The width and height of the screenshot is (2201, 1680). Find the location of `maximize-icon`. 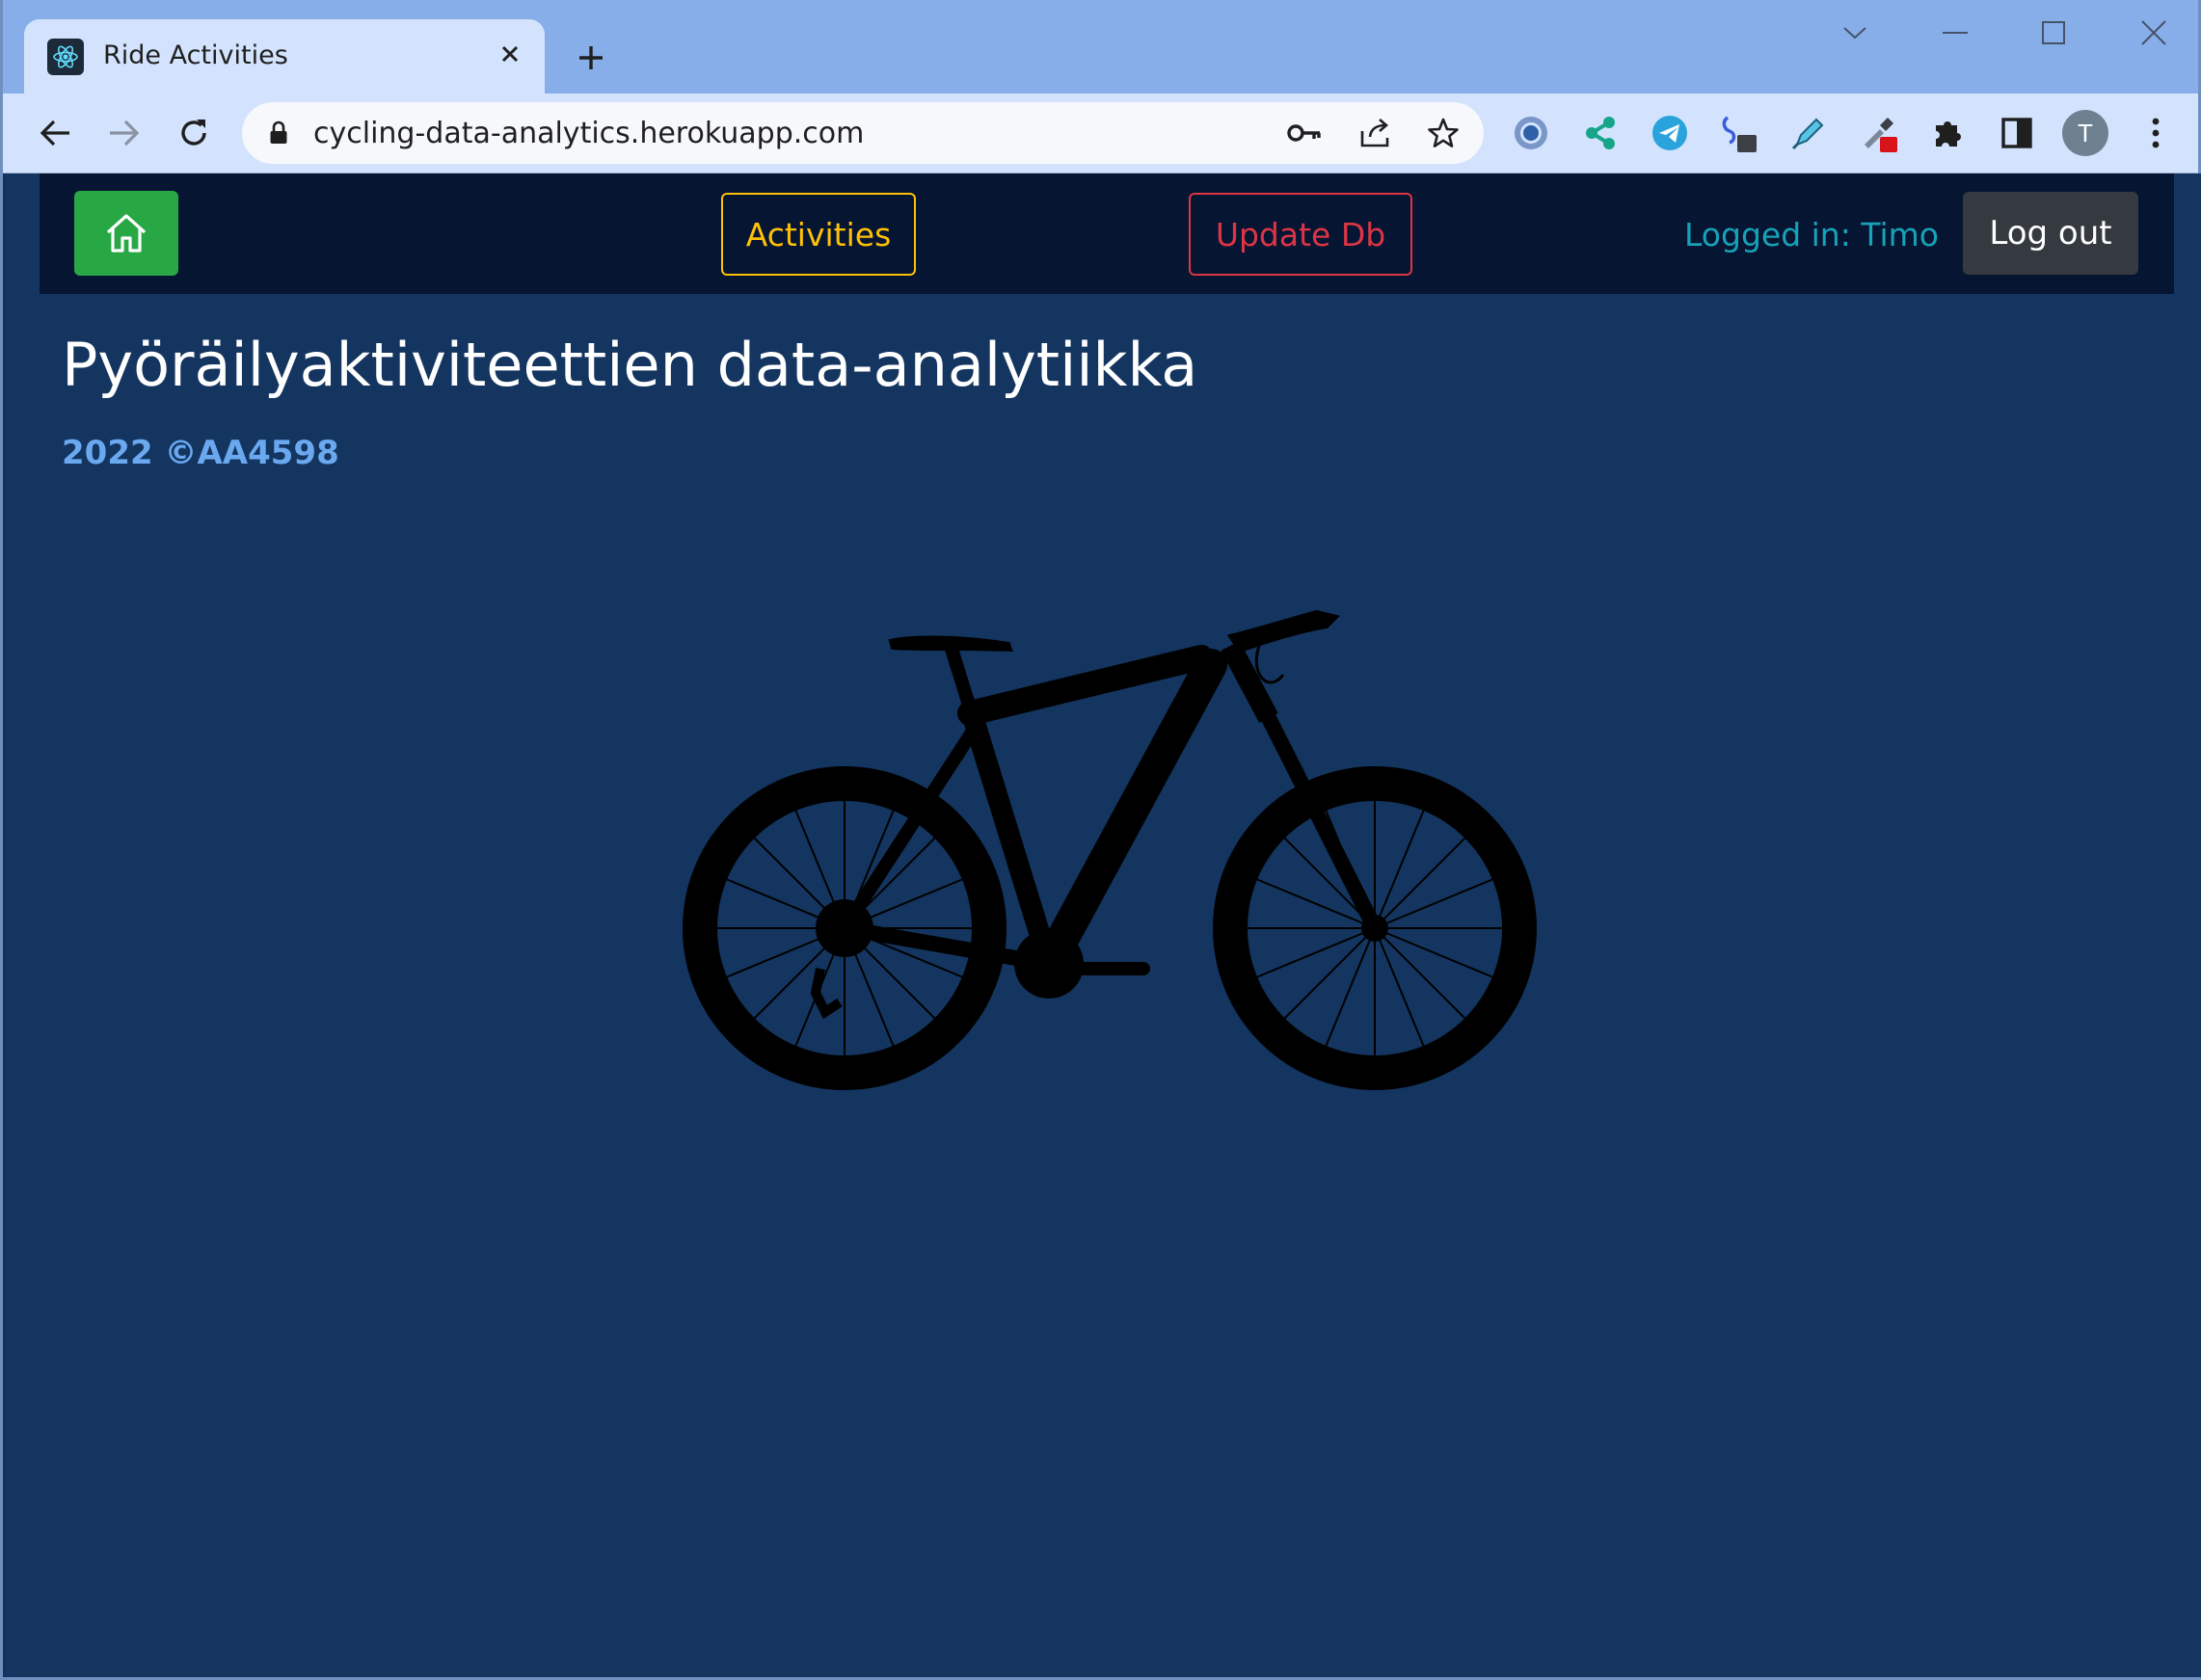

maximize-icon is located at coordinates (2053, 32).